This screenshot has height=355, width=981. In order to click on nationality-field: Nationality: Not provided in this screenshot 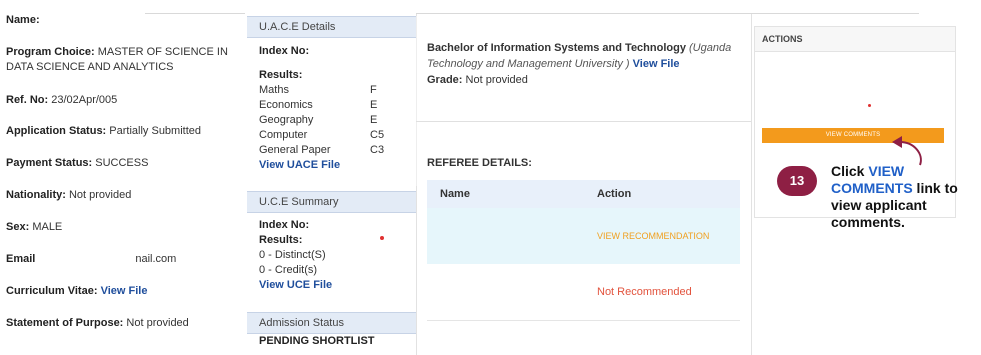, I will do `click(69, 195)`.